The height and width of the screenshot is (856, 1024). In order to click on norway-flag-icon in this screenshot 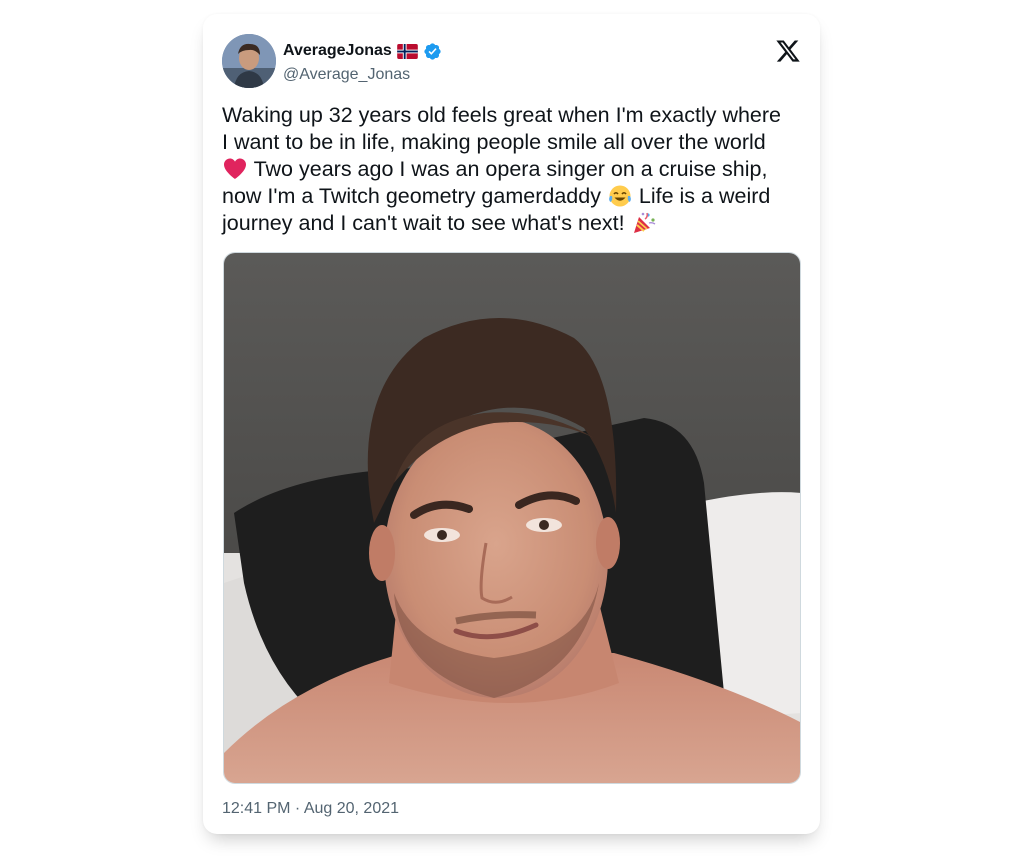, I will do `click(407, 51)`.